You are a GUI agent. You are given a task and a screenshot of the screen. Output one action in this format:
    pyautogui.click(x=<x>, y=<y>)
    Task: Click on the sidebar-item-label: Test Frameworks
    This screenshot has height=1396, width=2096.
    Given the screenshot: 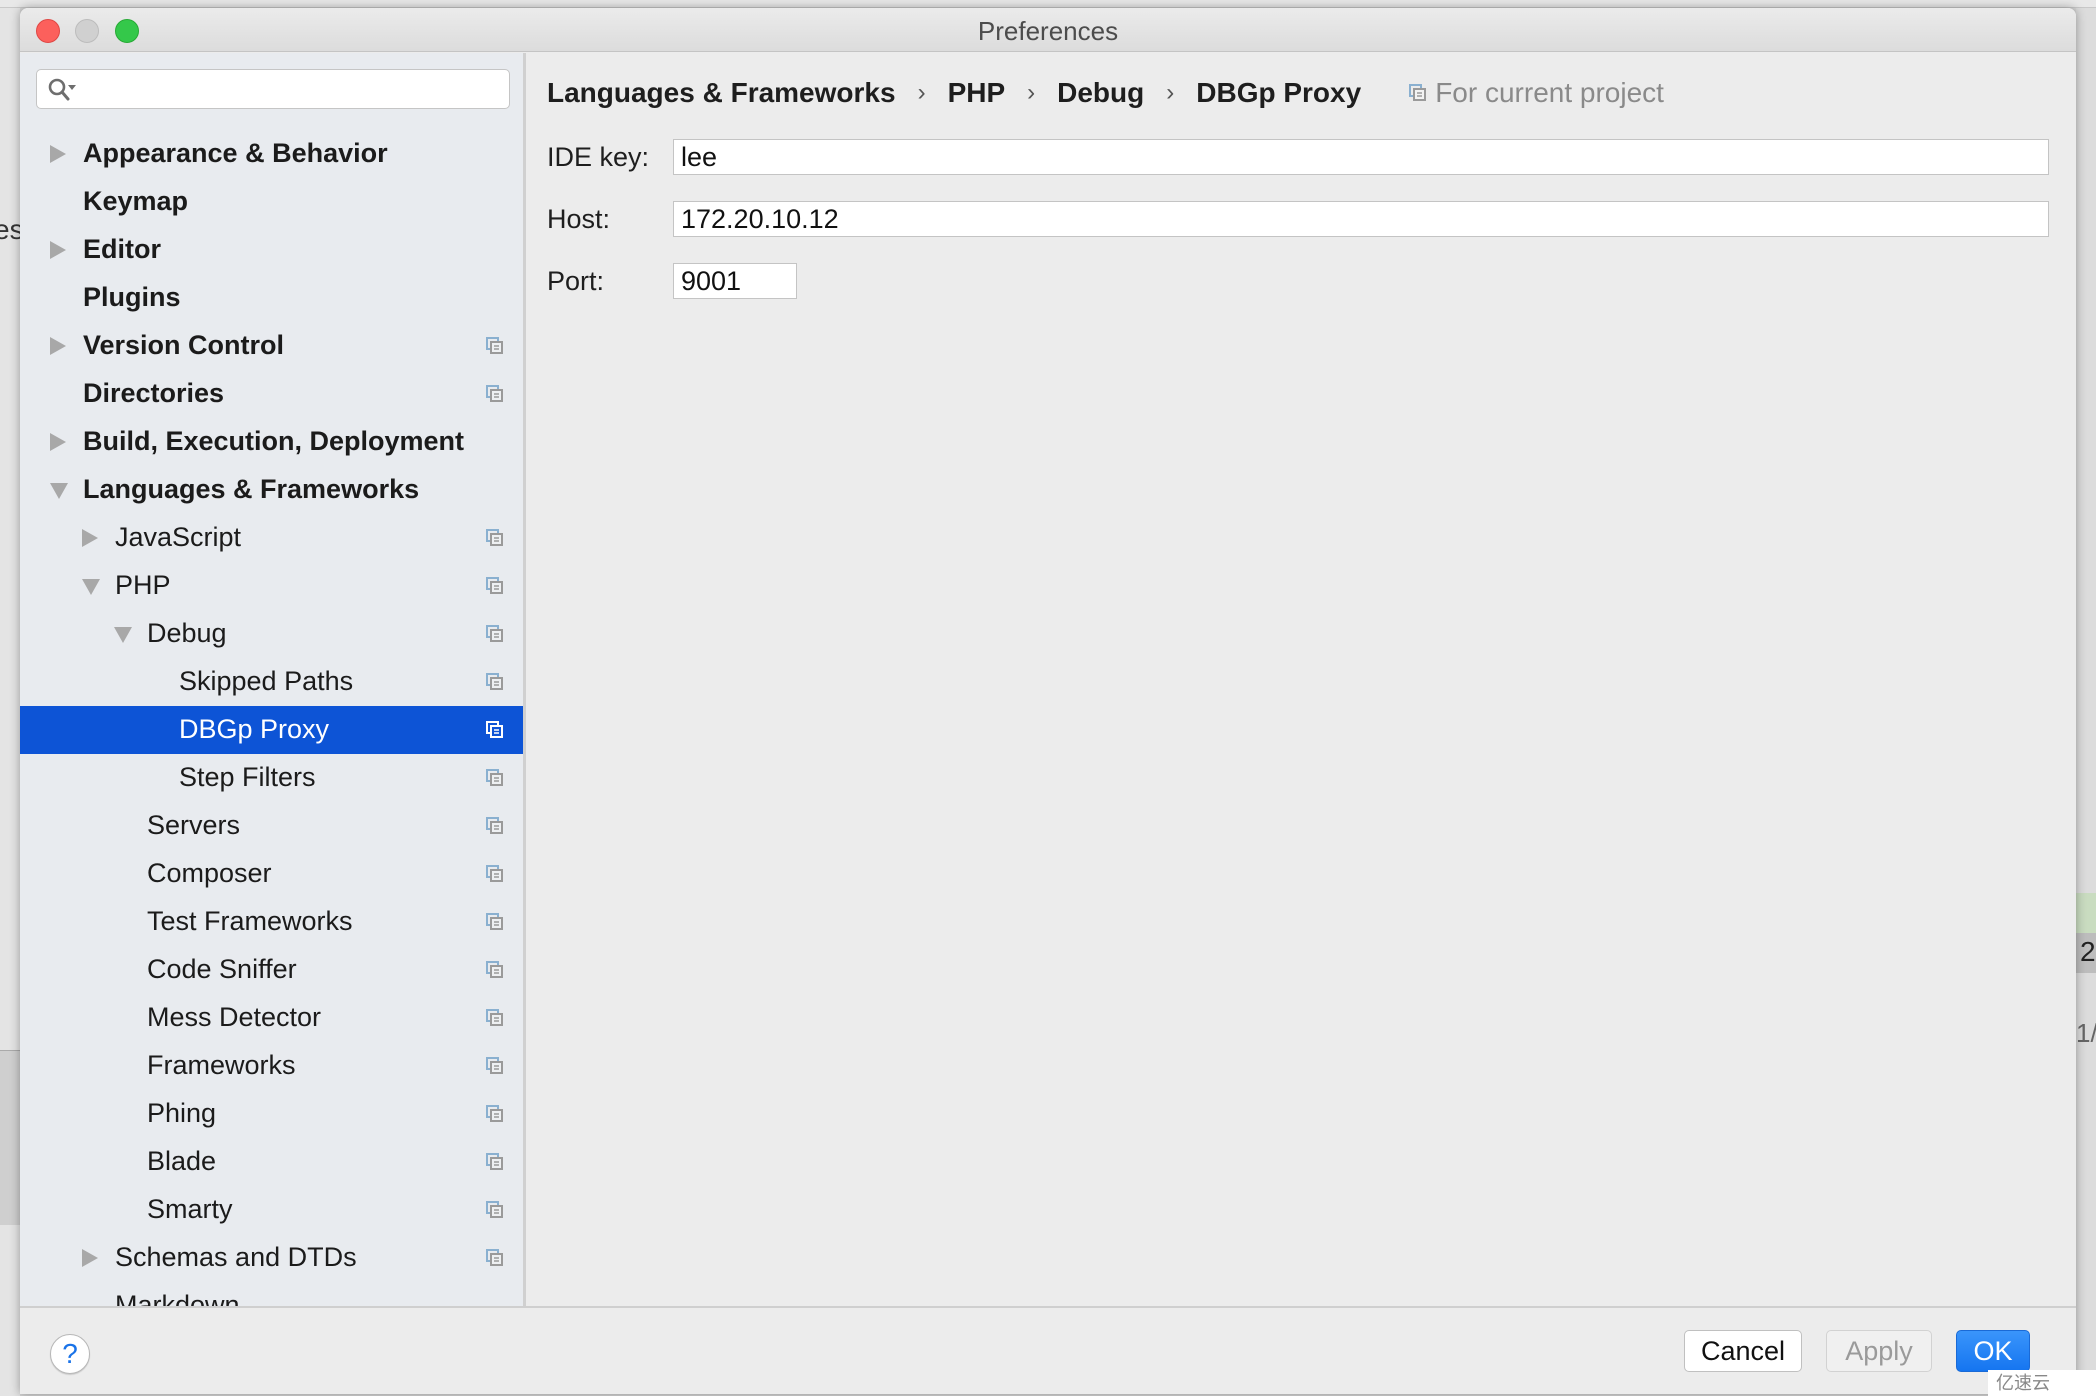 What is the action you would take?
    pyautogui.click(x=250, y=921)
    